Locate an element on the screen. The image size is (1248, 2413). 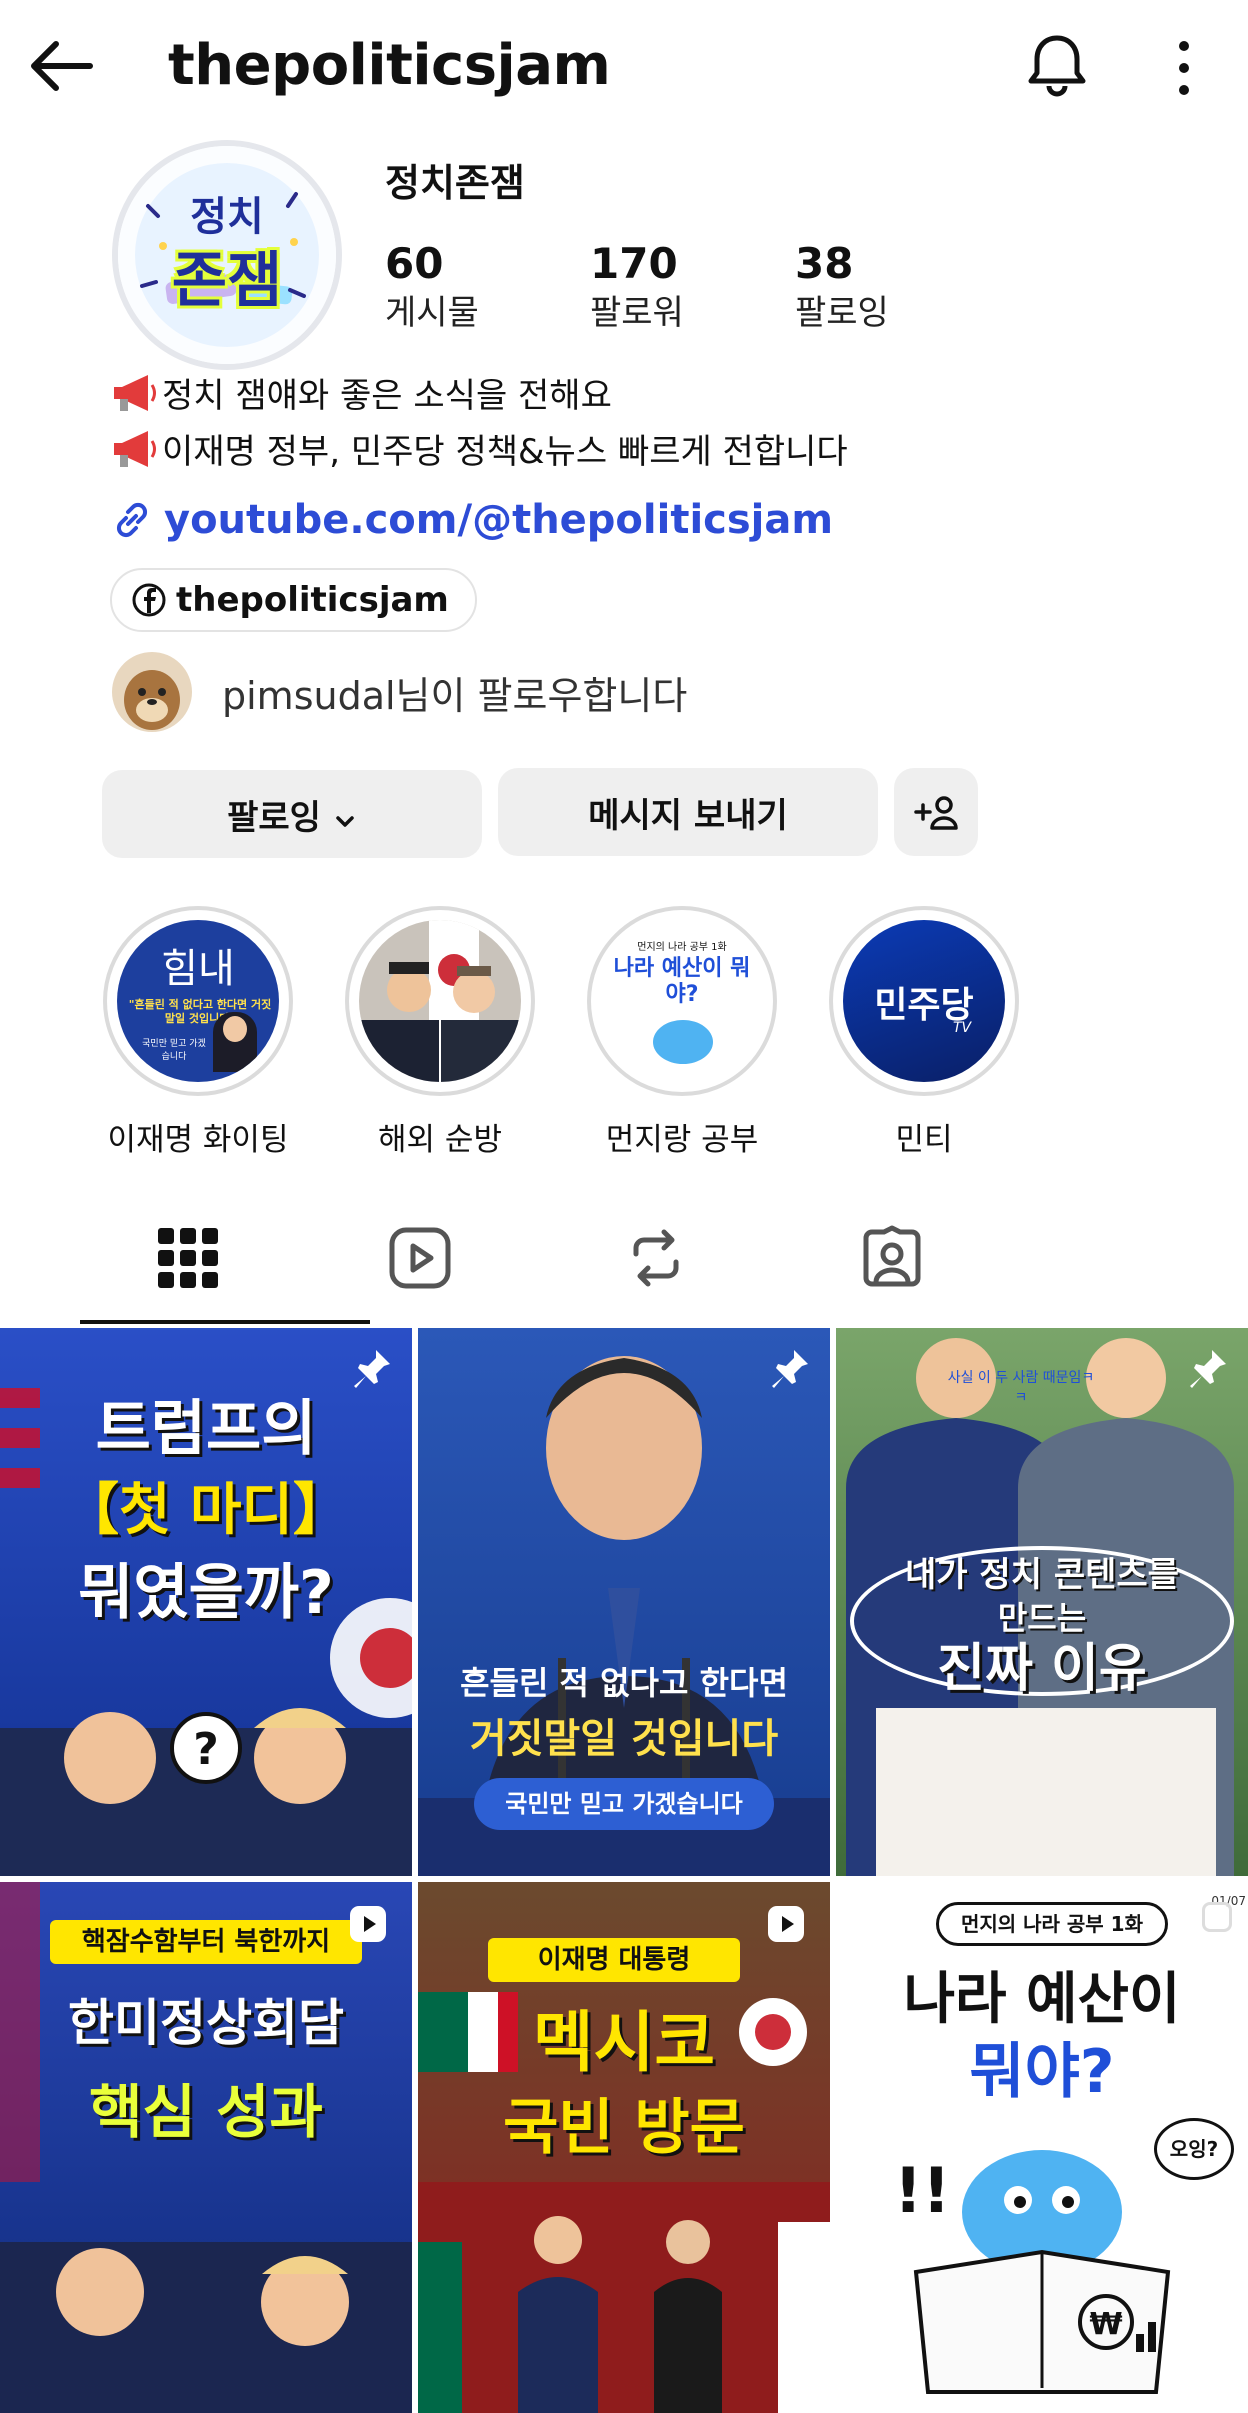
post-tile-6: ₩!! 먼지의 나라 공부 1화 나라 예산이 뭐야? 오잉? 01/07 is located at coordinates (1042, 2147).